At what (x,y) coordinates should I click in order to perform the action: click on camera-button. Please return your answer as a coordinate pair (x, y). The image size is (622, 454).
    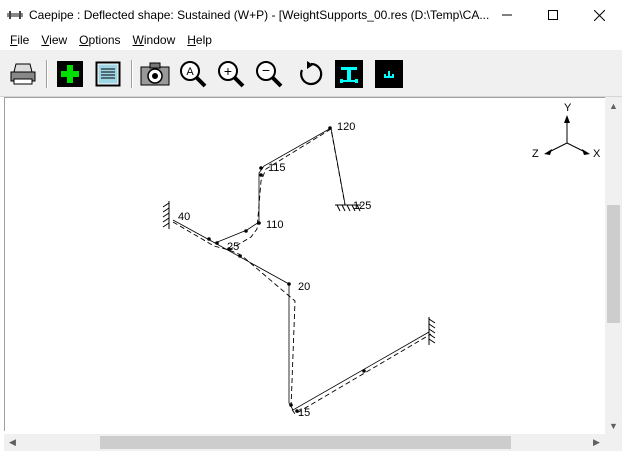
    Looking at the image, I should click on (155, 74).